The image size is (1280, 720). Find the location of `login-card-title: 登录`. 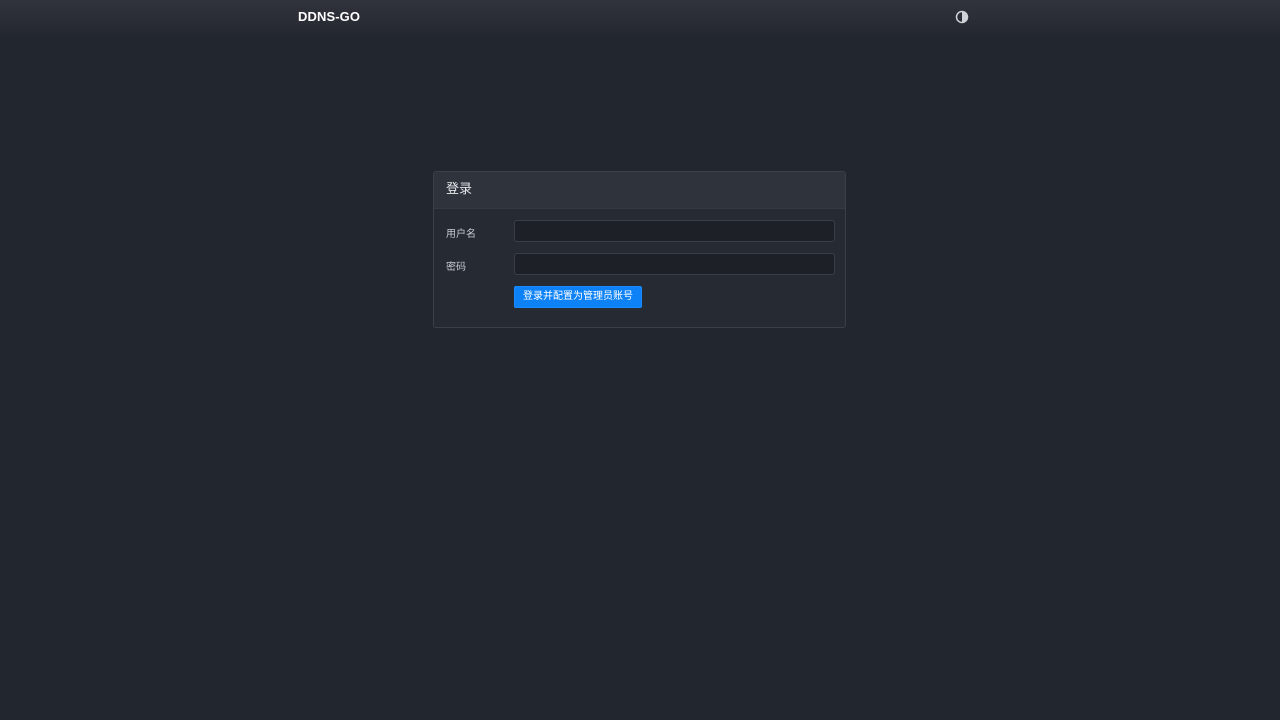

login-card-title: 登录 is located at coordinates (639, 190).